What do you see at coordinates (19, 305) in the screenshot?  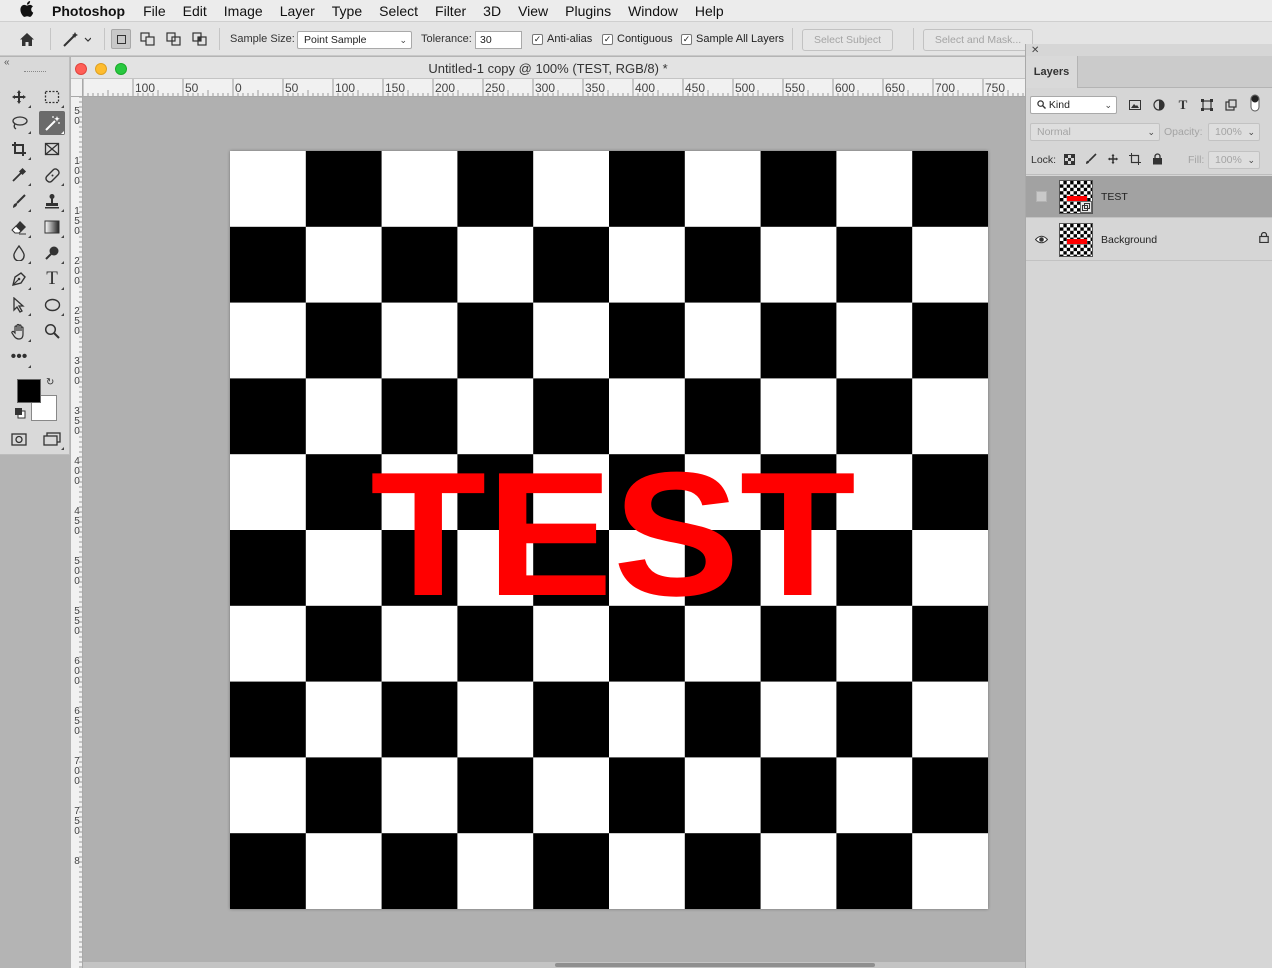 I see `path-selection-tool-icon` at bounding box center [19, 305].